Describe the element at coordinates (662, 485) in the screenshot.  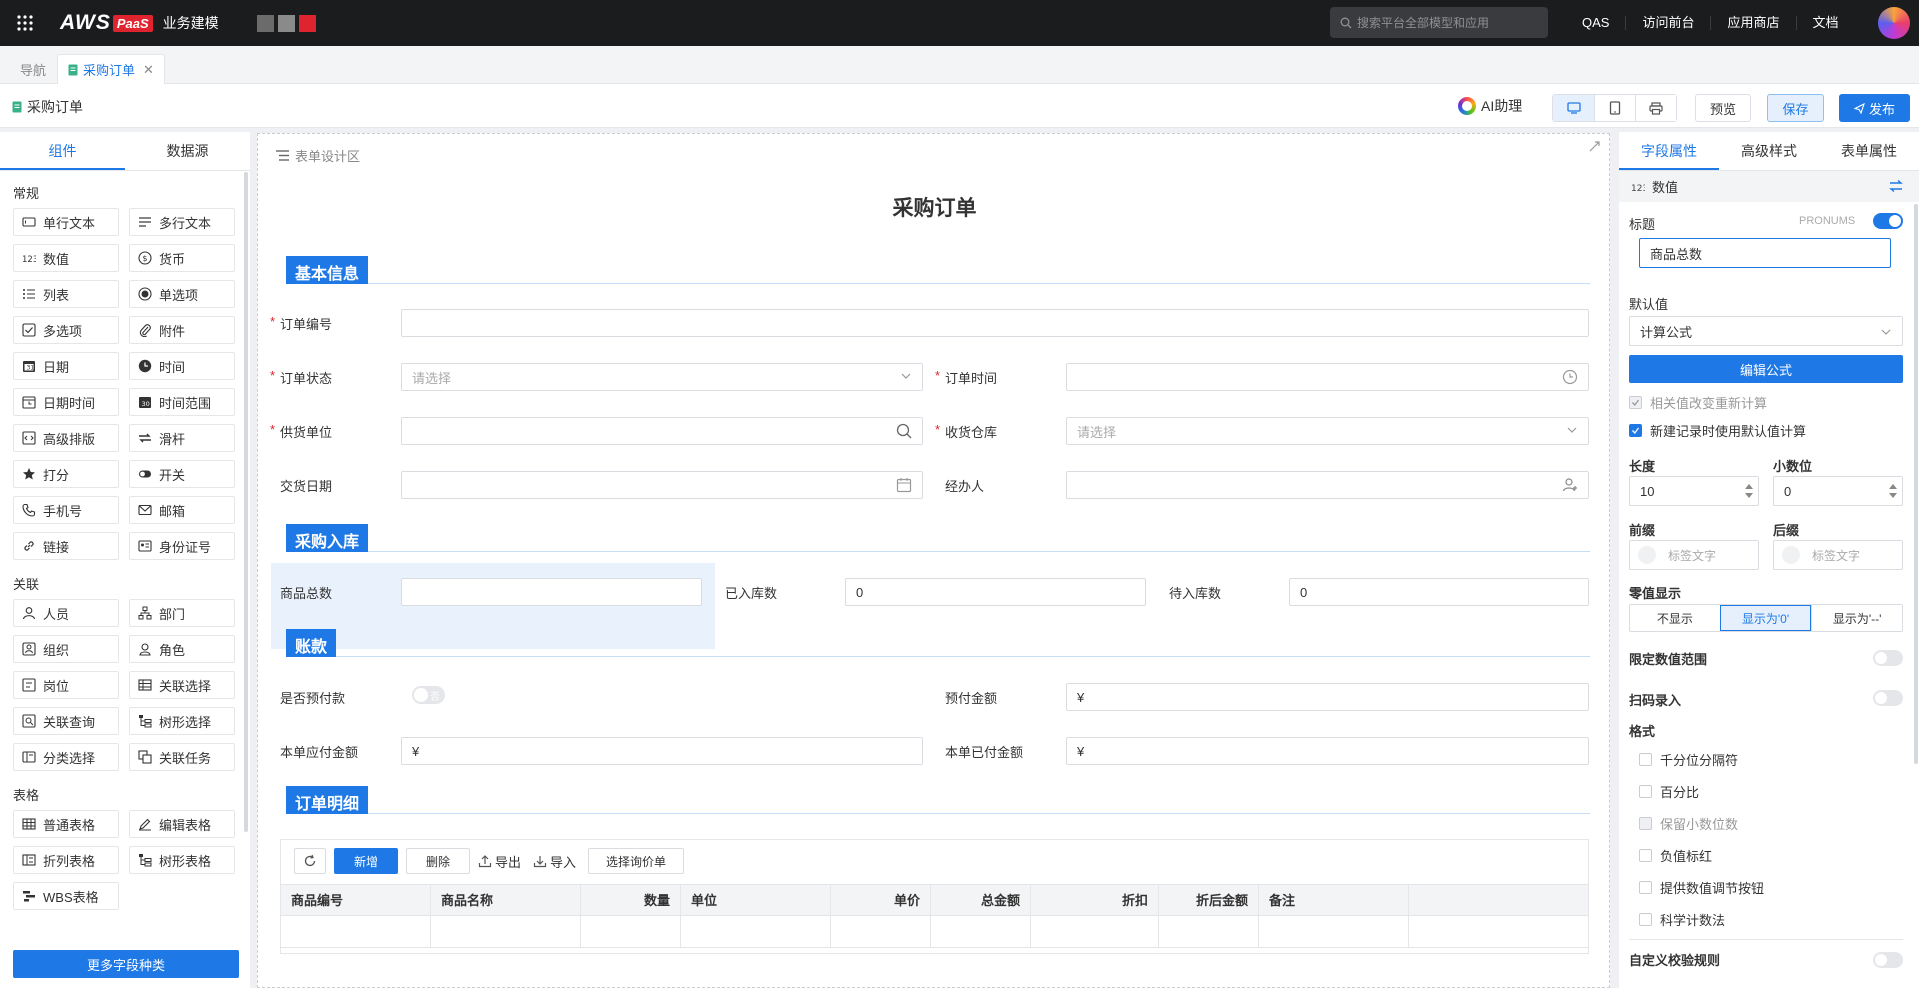
I see `delivery-date-input` at that location.